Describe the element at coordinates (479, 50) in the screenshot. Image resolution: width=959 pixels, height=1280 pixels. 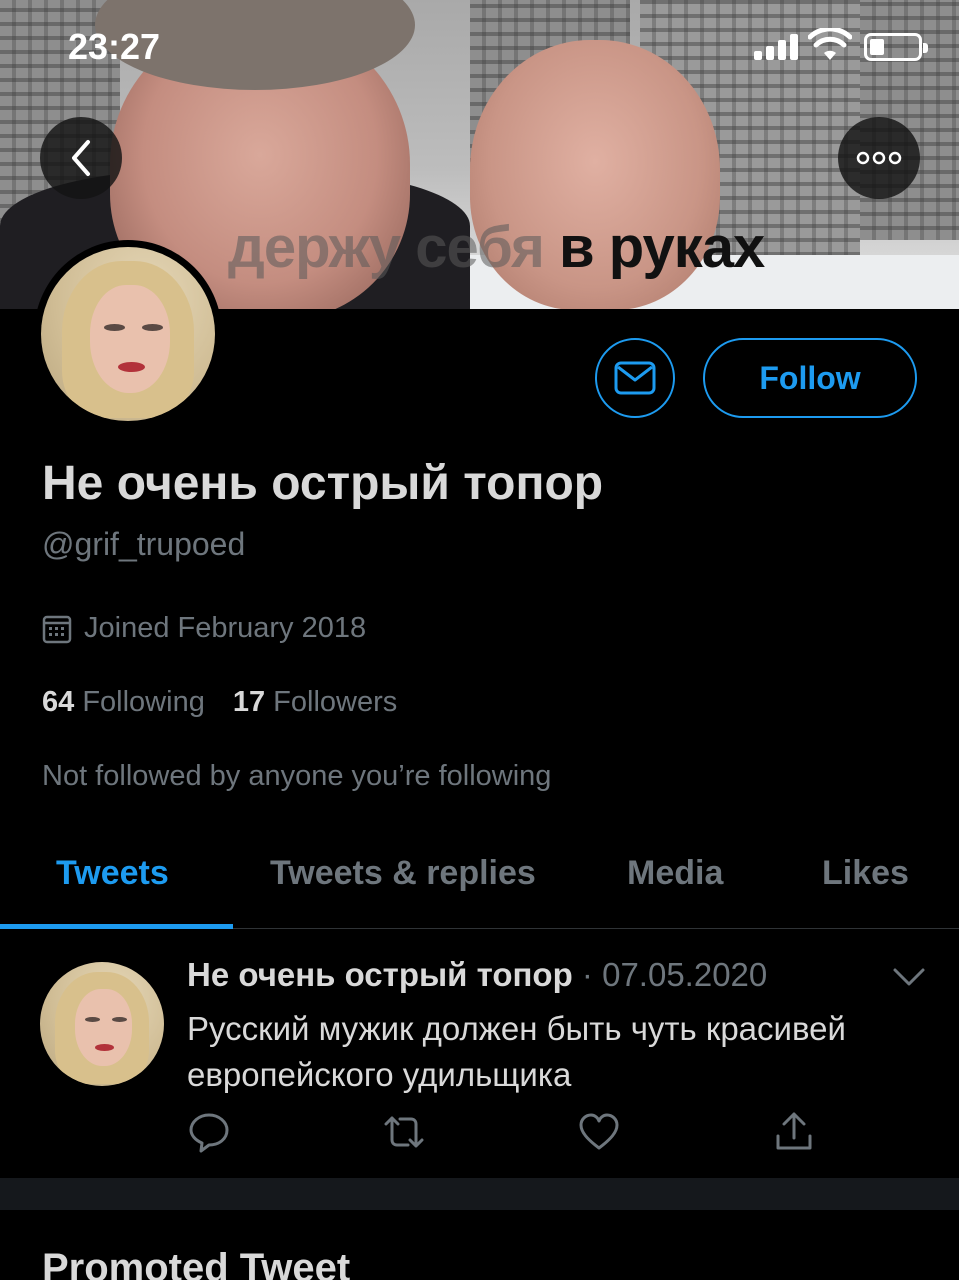
I see `status-bar: 23:27` at that location.